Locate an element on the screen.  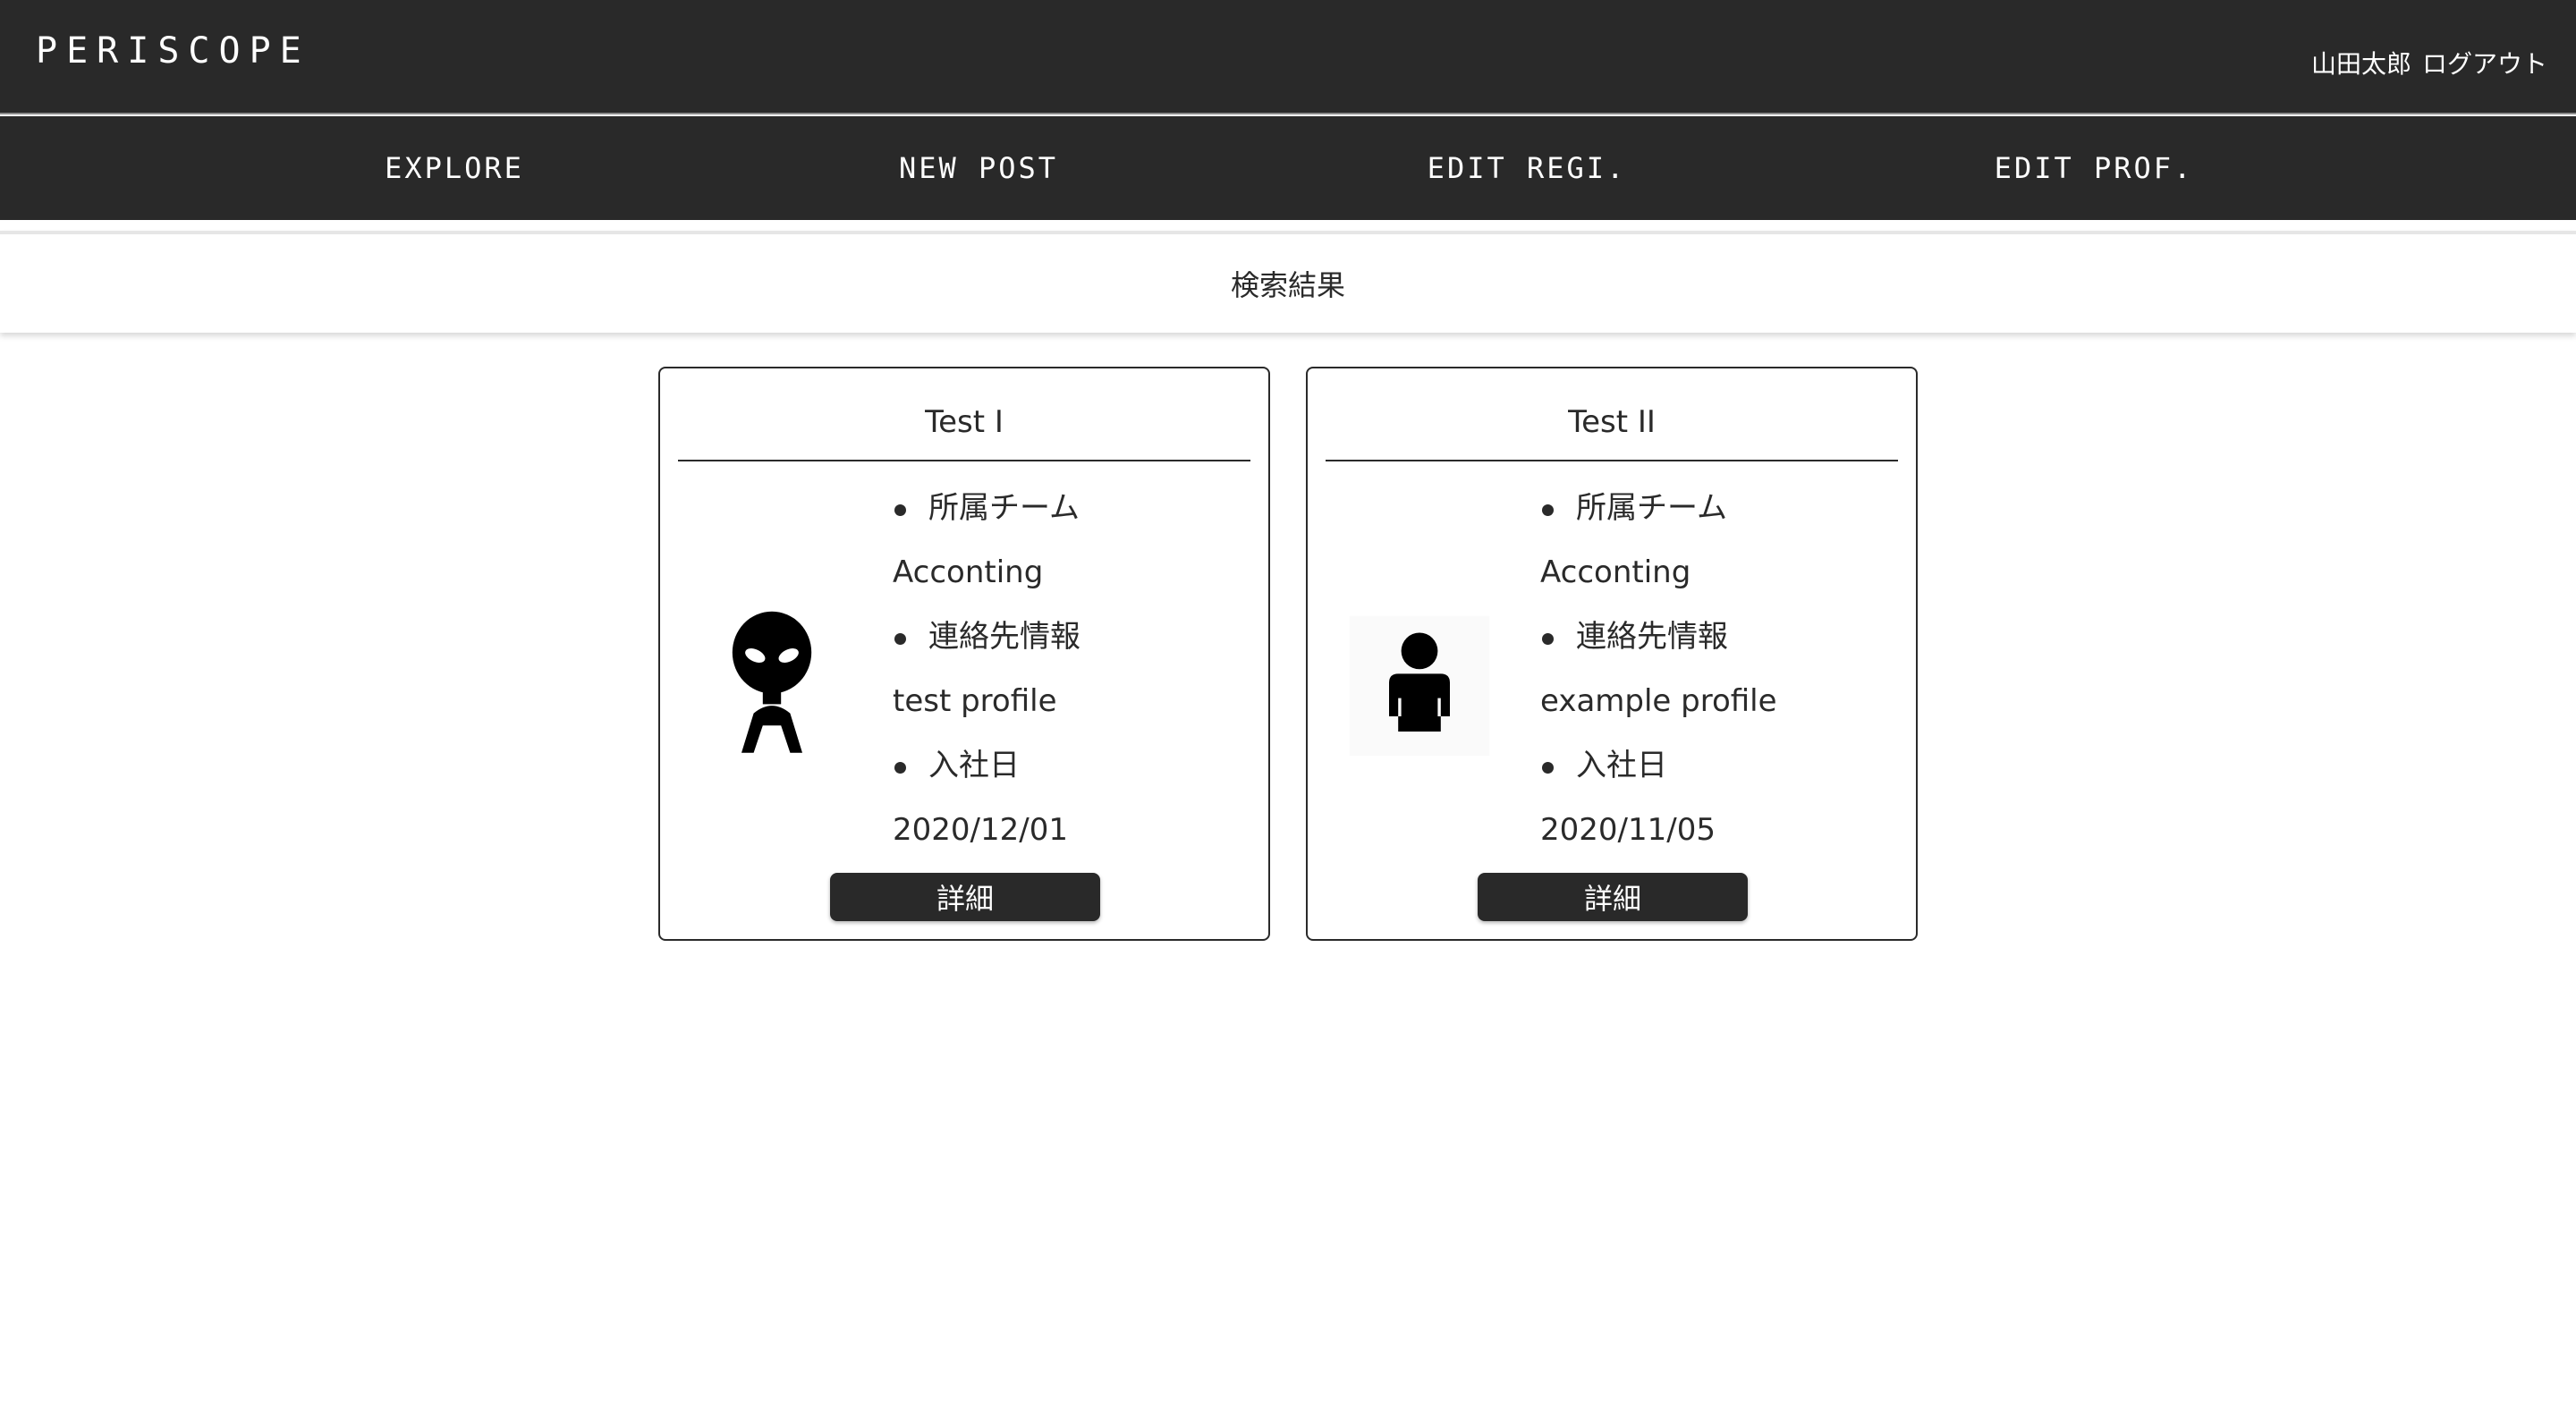
card-name: Test II is located at coordinates (1612, 432).